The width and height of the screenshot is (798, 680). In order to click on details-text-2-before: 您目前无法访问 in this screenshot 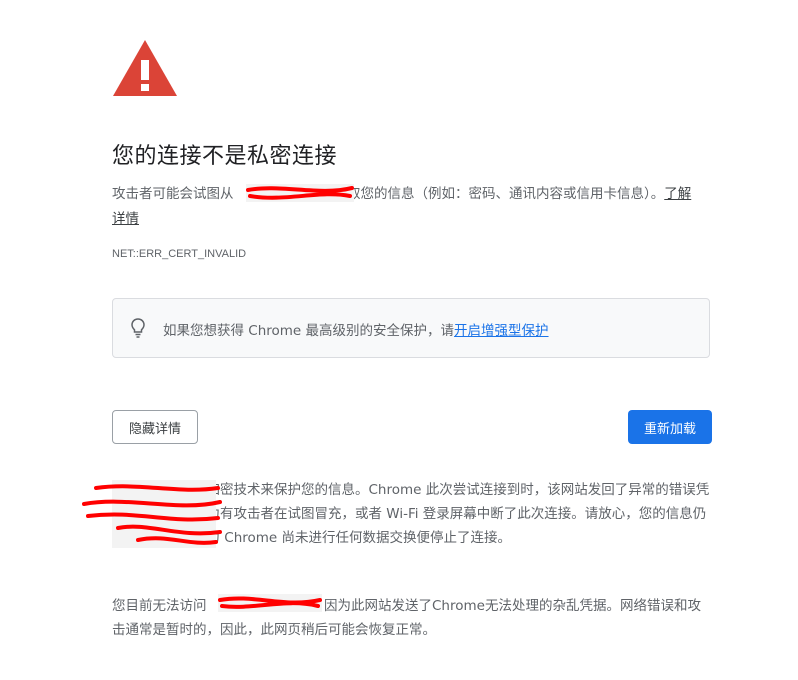, I will do `click(159, 606)`.